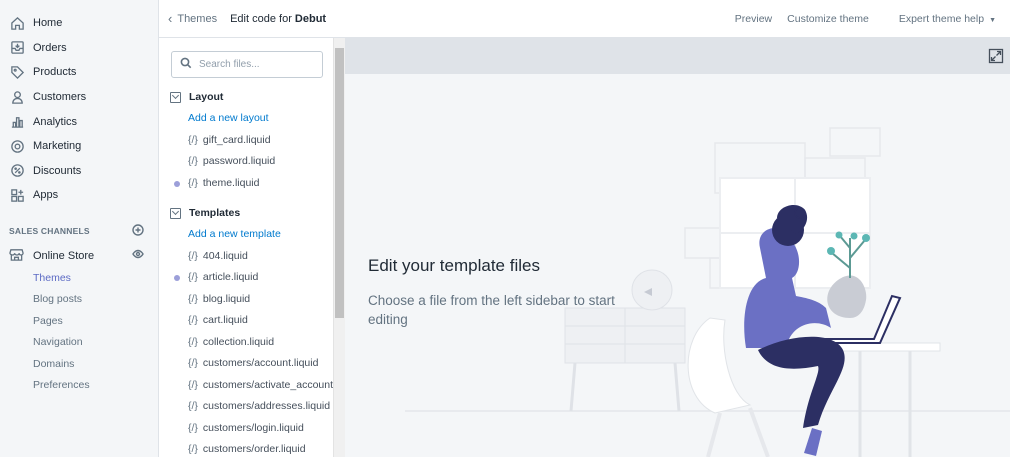 The height and width of the screenshot is (457, 1010). What do you see at coordinates (138, 231) in the screenshot?
I see `add-channel-icon` at bounding box center [138, 231].